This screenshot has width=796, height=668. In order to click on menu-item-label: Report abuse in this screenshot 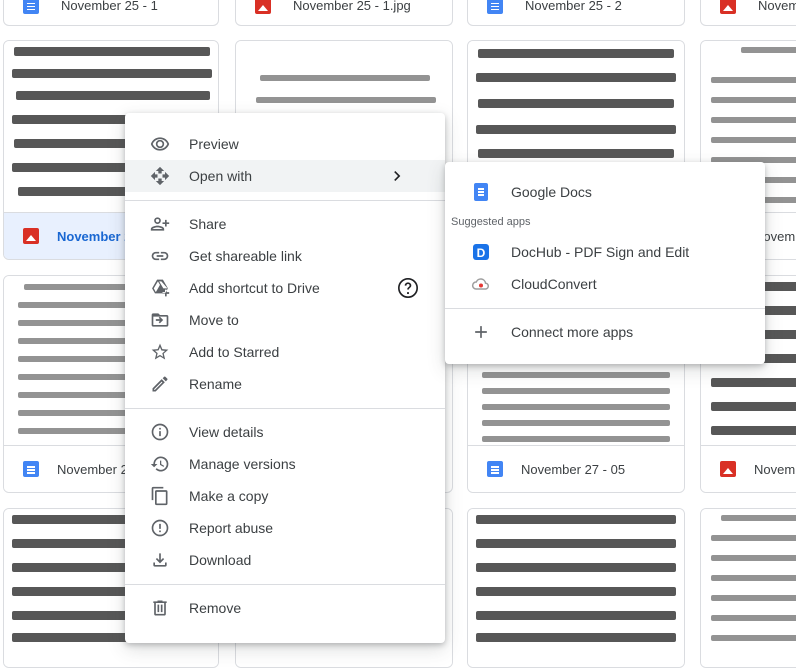, I will do `click(231, 528)`.